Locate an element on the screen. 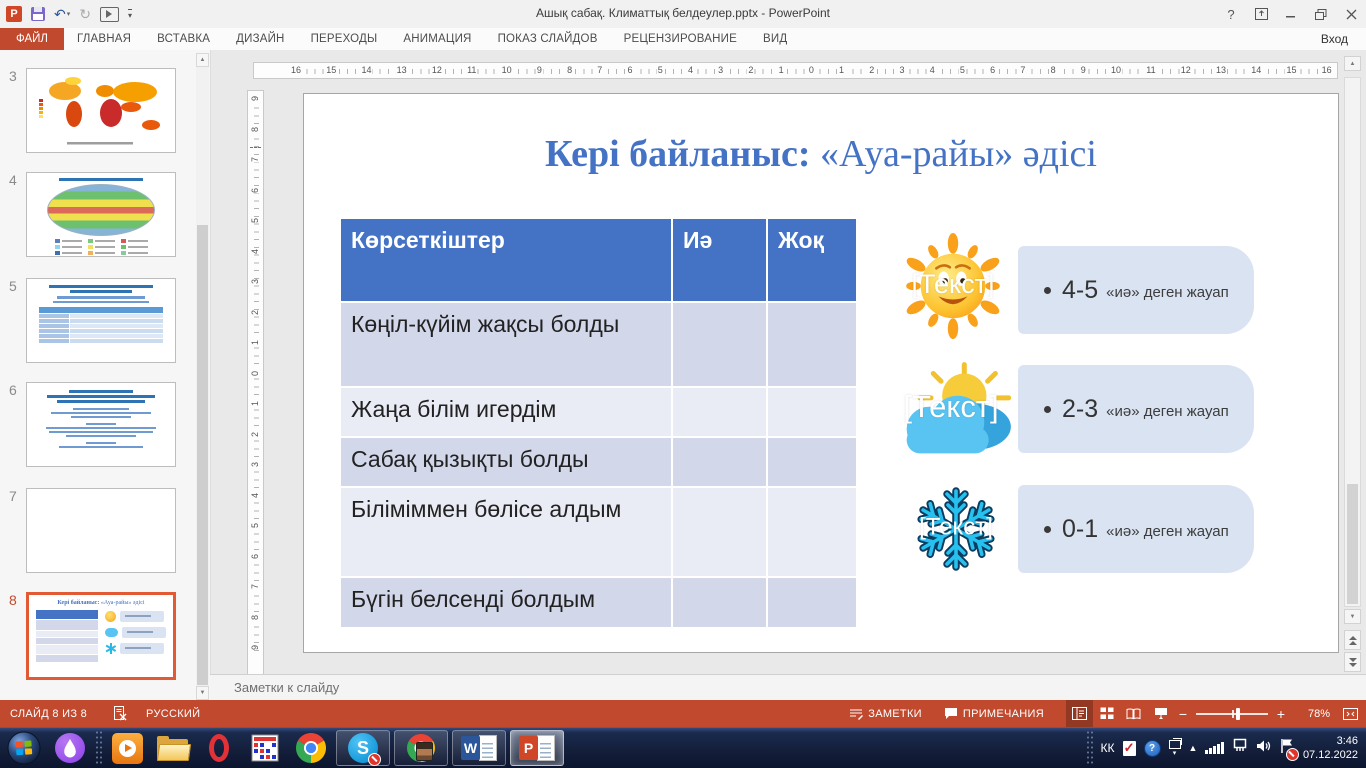 Image resolution: width=1366 pixels, height=768 pixels. snowflake-icon: [Текст] is located at coordinates (956, 529).